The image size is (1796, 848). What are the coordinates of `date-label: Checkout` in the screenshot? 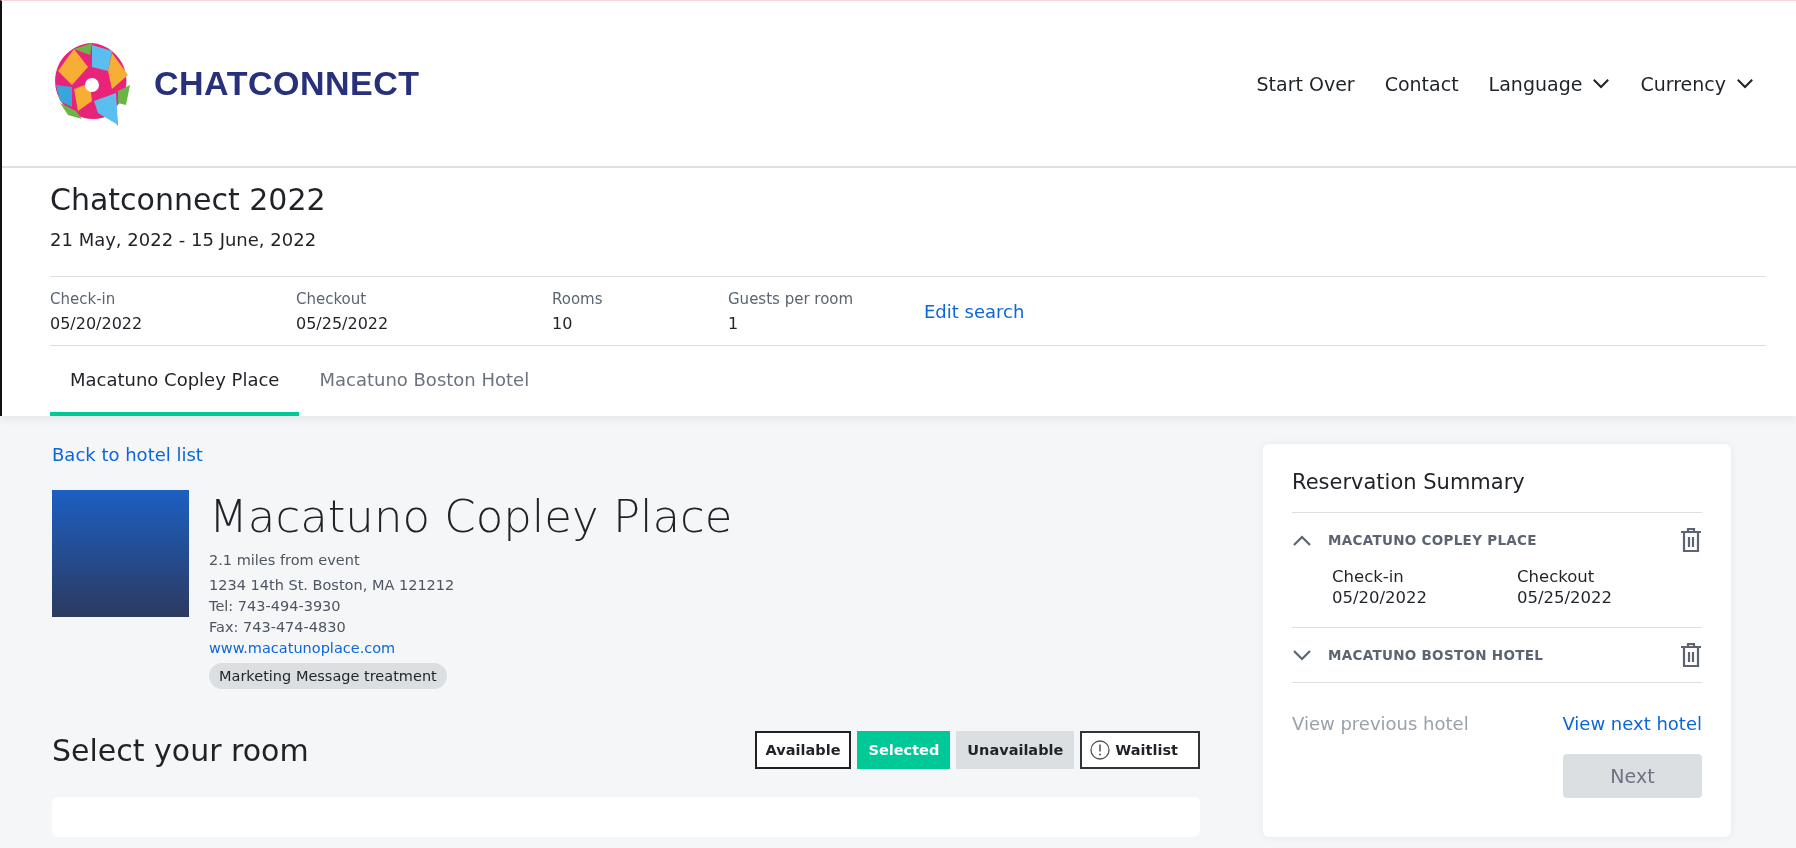 It's located at (1556, 576).